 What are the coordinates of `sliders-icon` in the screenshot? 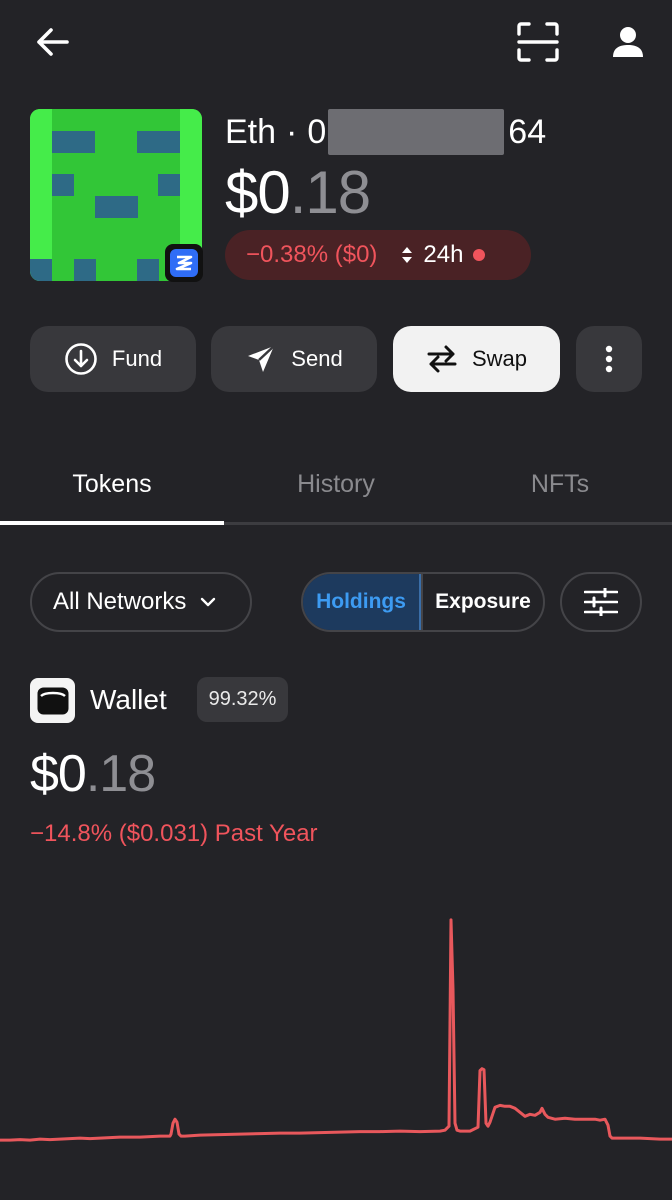 It's located at (601, 602).